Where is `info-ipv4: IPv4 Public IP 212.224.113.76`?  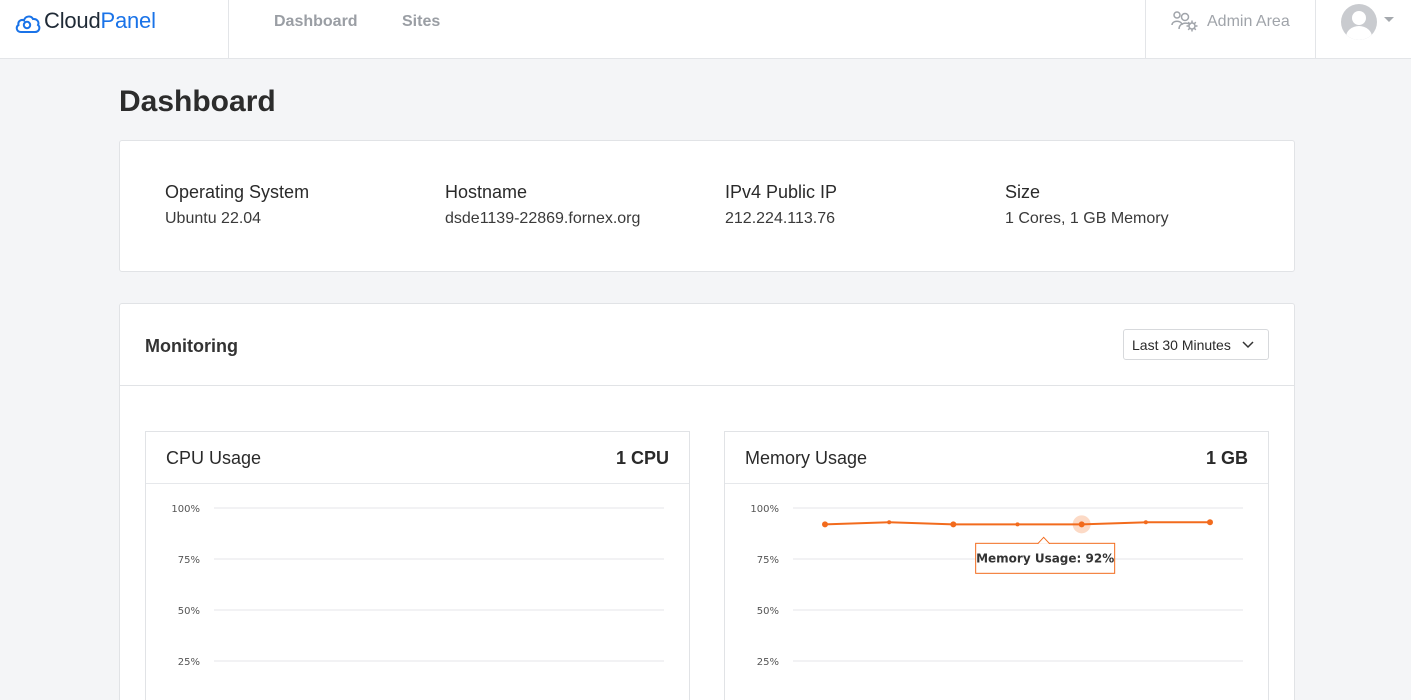 info-ipv4: IPv4 Public IP 212.224.113.76 is located at coordinates (781, 205).